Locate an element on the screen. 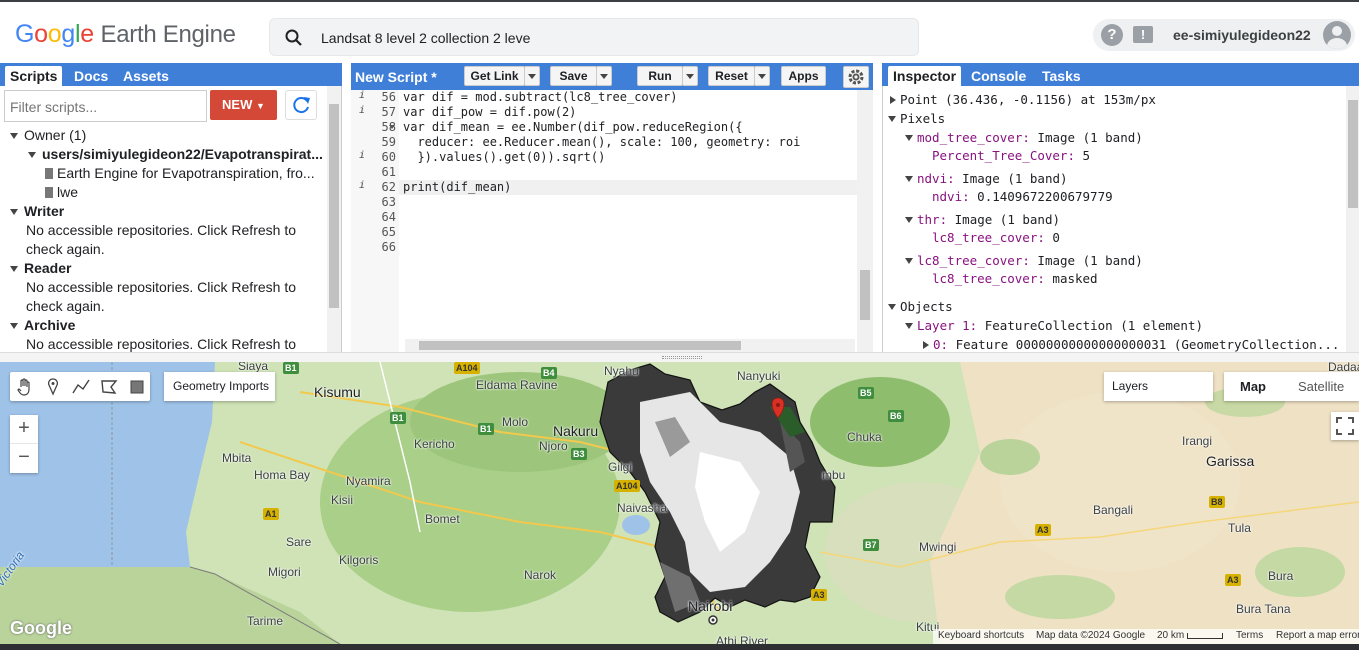  file-item: lwe is located at coordinates (61, 192).